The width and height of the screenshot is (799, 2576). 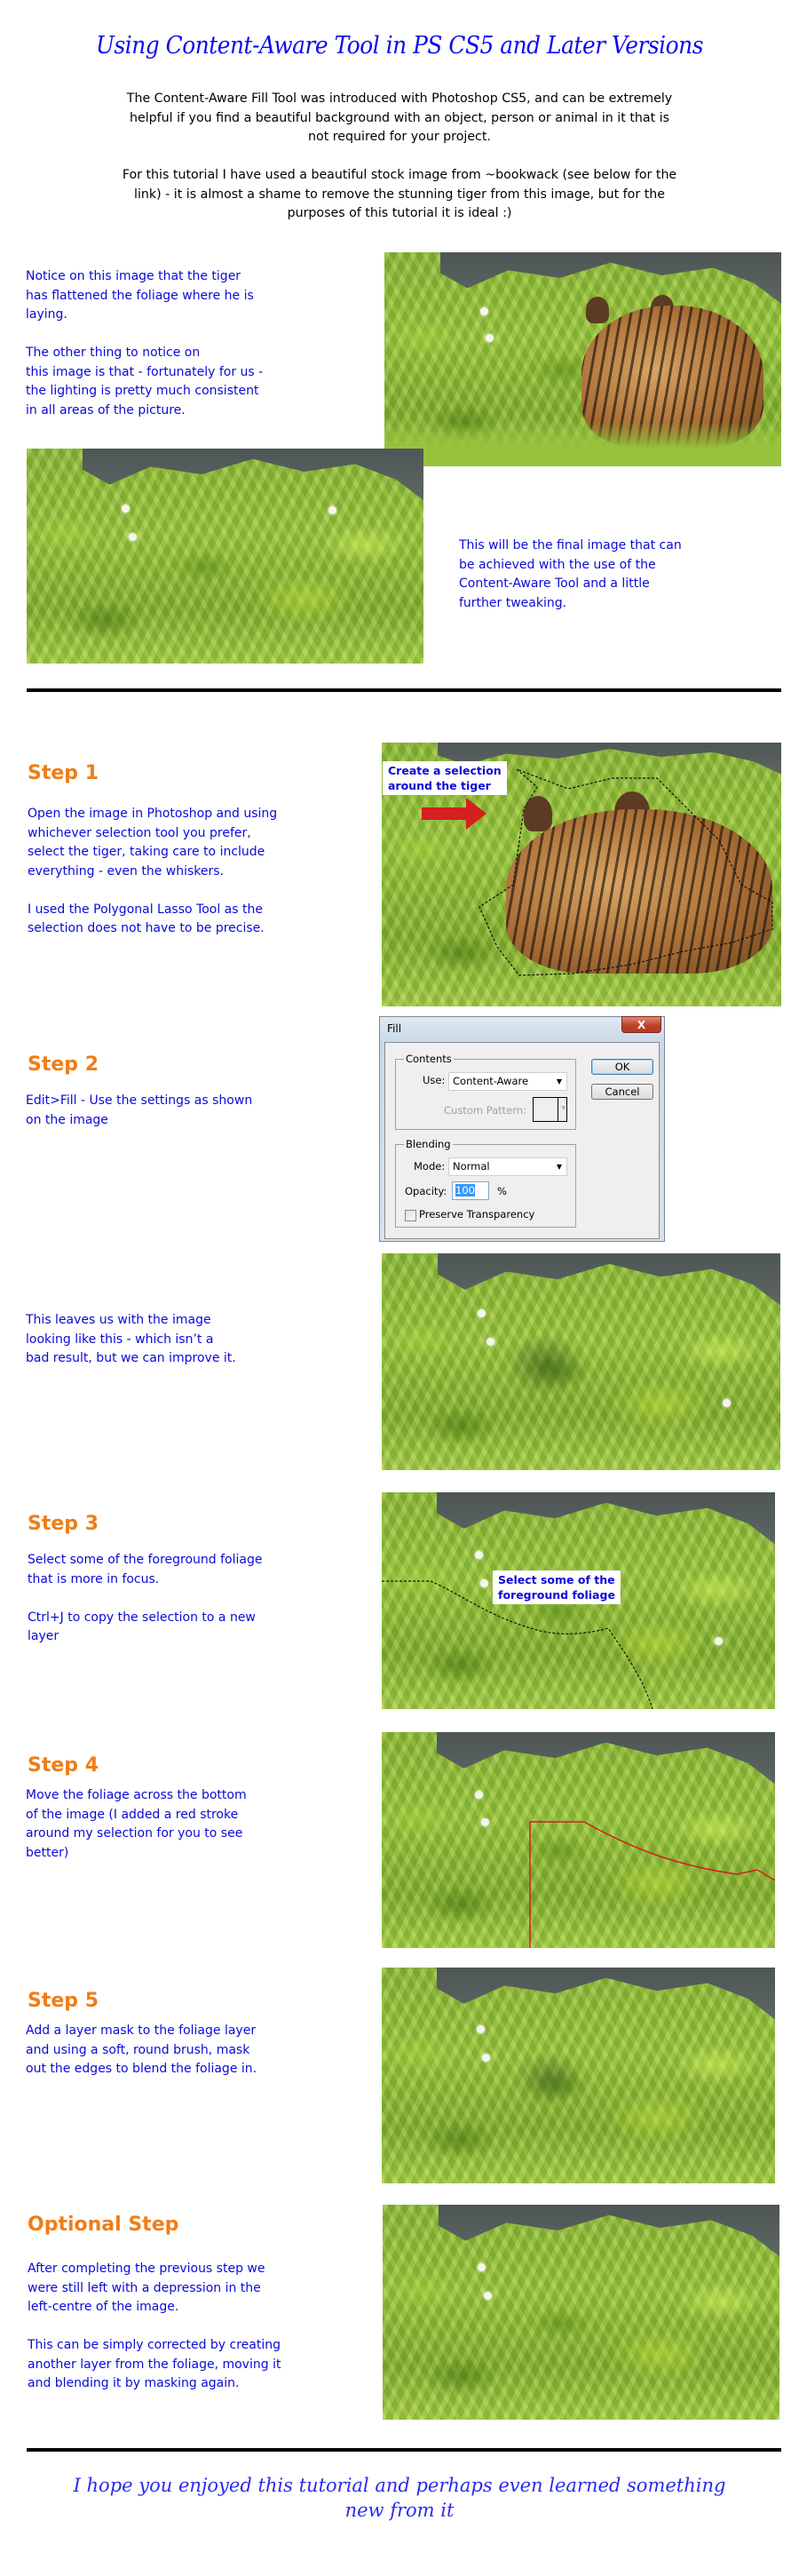 What do you see at coordinates (399, 213) in the screenshot?
I see `intro-line: purposes of this tutorial it is ideal :)` at bounding box center [399, 213].